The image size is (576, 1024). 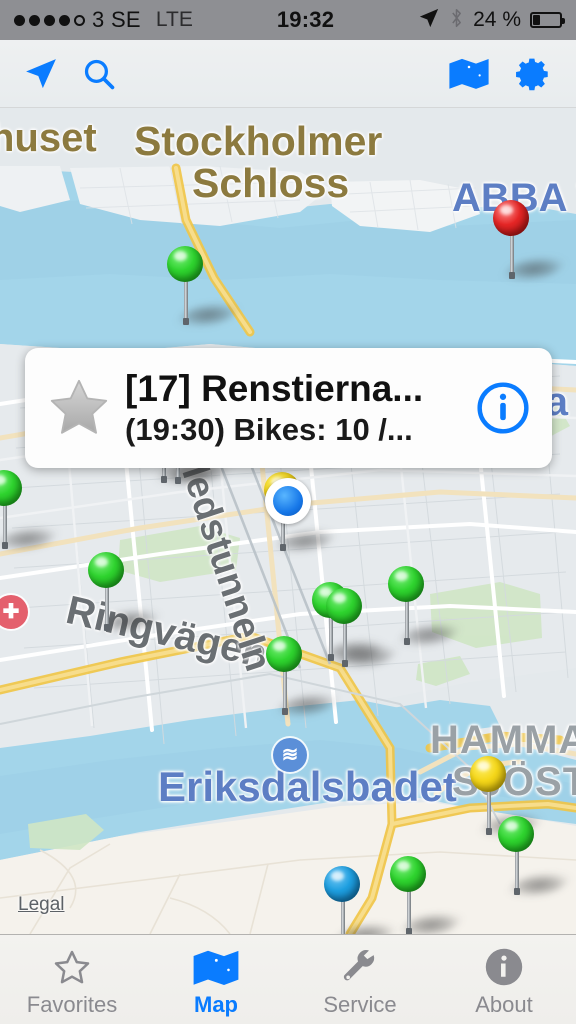 What do you see at coordinates (174, 19) in the screenshot?
I see `network-type: LTE` at bounding box center [174, 19].